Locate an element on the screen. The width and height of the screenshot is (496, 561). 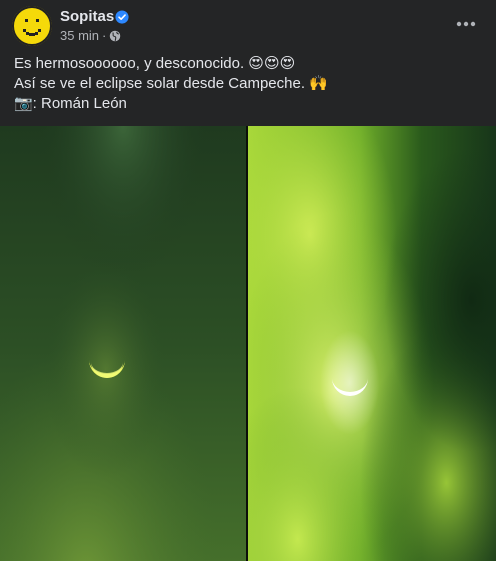
more-options-button is located at coordinates (466, 24).